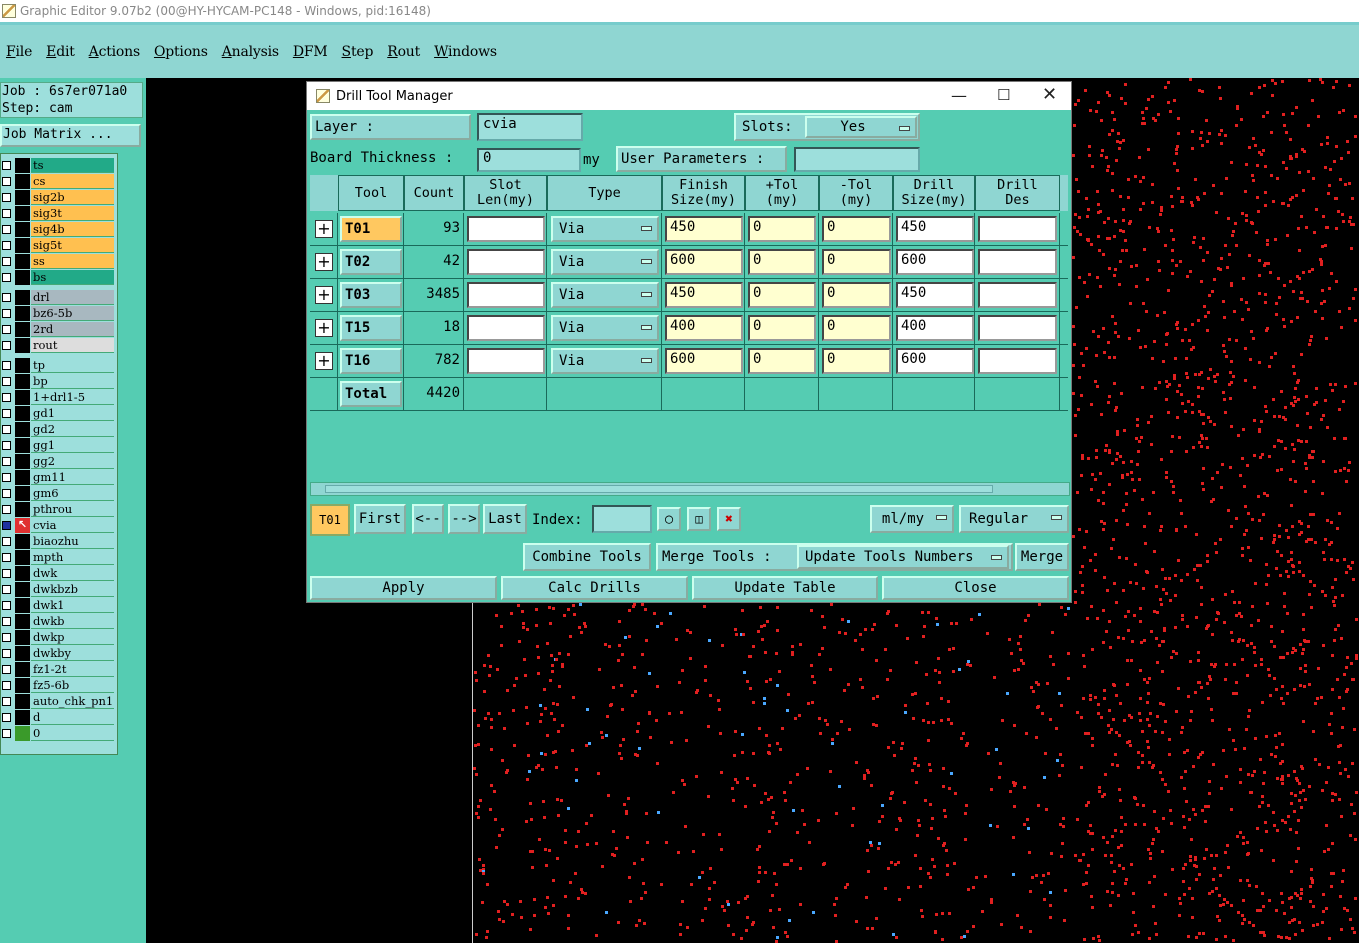 The image size is (1359, 943). What do you see at coordinates (403, 52) in the screenshot?
I see `menu-item-rout: Rout` at bounding box center [403, 52].